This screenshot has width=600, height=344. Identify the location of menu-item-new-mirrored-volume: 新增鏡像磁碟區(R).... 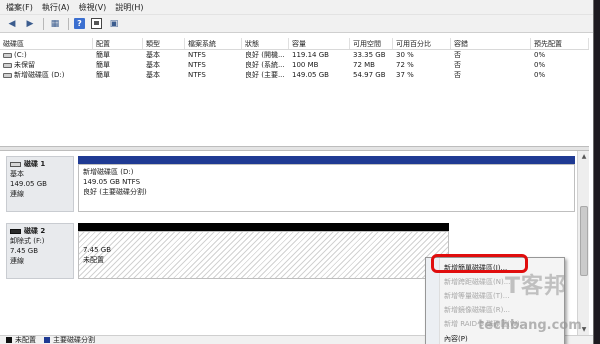
(477, 310).